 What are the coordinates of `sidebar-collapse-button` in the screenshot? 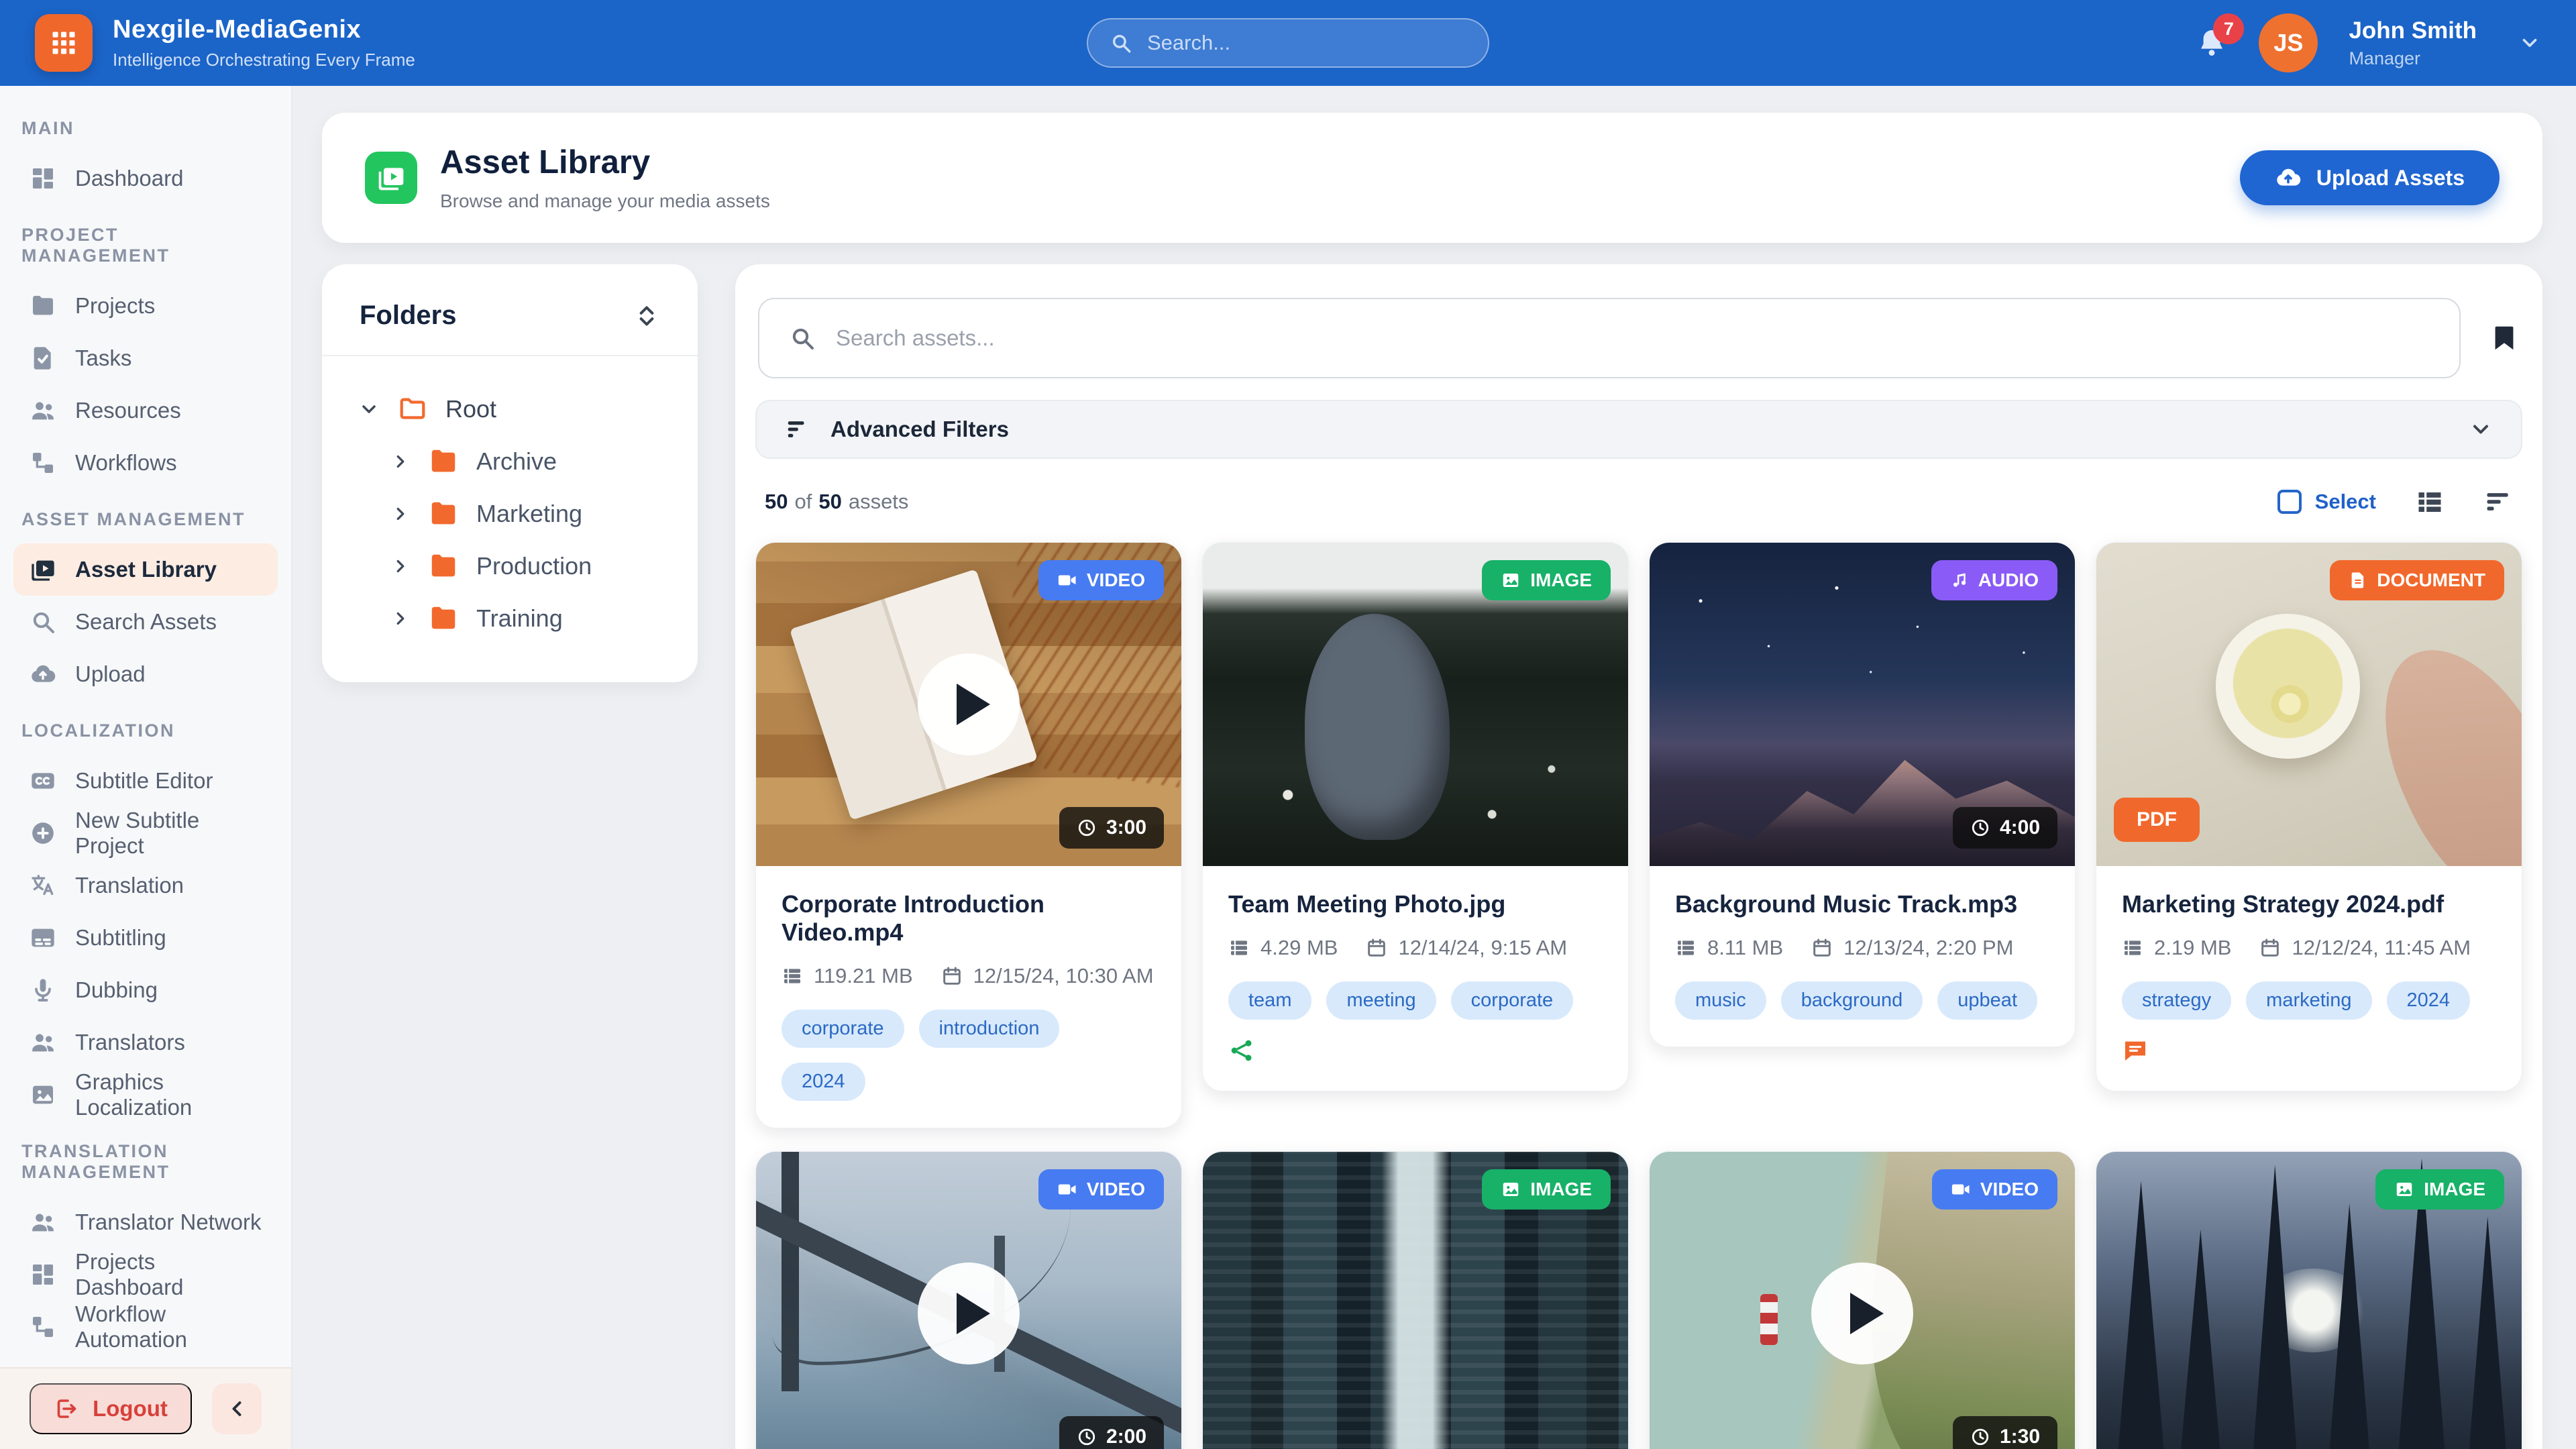 It's located at (237, 1408).